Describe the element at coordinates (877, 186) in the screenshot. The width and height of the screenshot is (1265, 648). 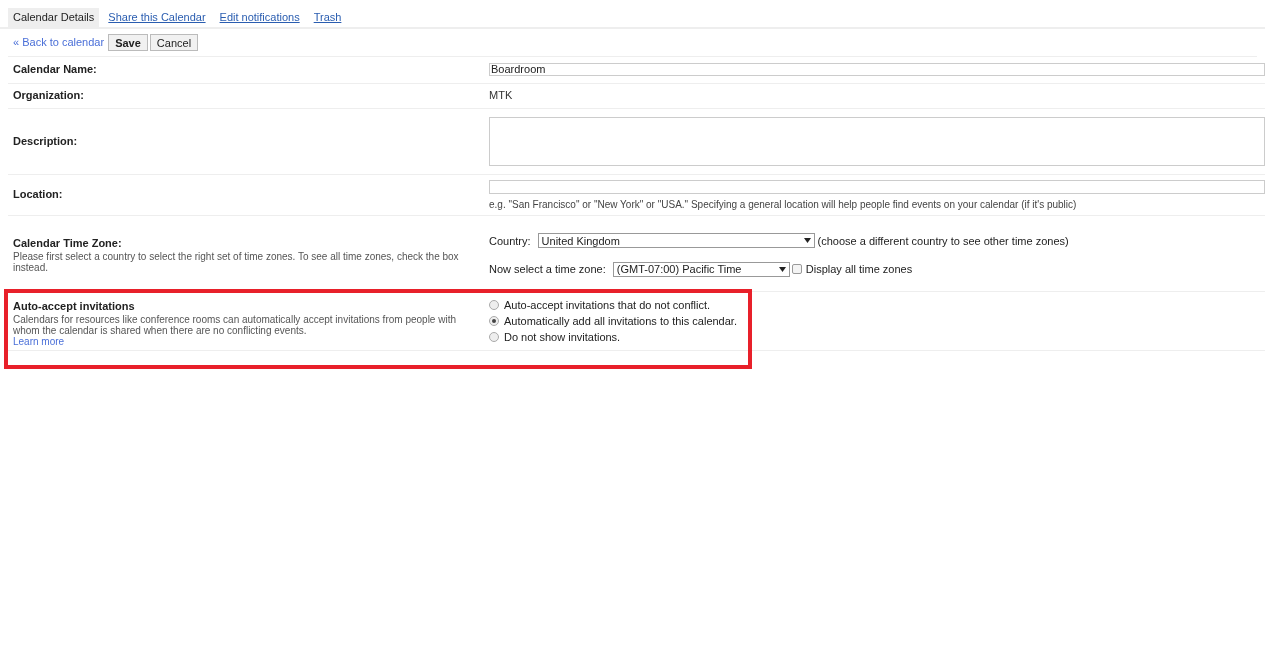
I see `location-field` at that location.